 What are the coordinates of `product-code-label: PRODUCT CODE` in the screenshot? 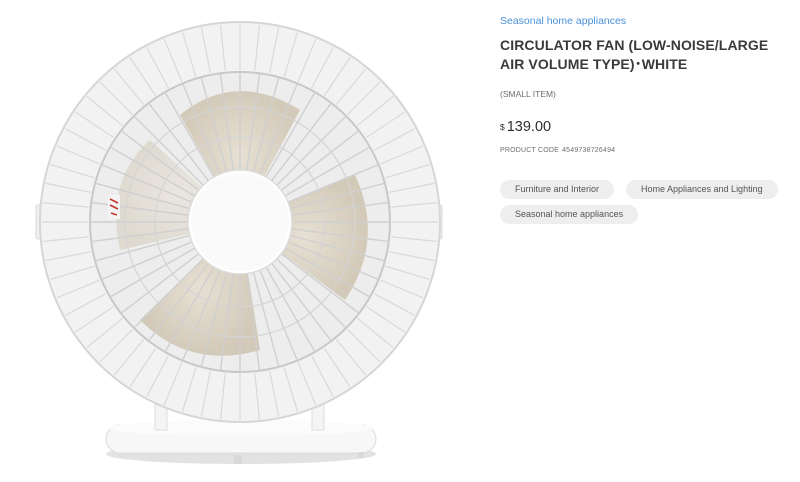 It's located at (530, 150).